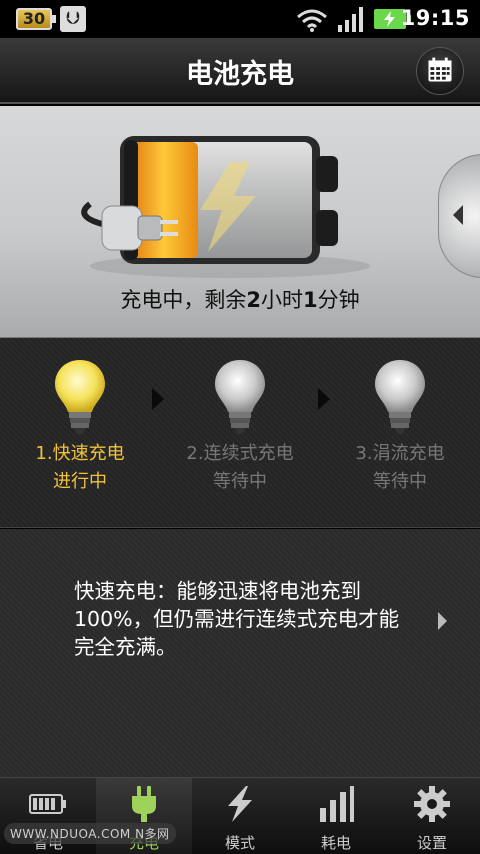  I want to click on remaining-hours: 2, so click(253, 300).